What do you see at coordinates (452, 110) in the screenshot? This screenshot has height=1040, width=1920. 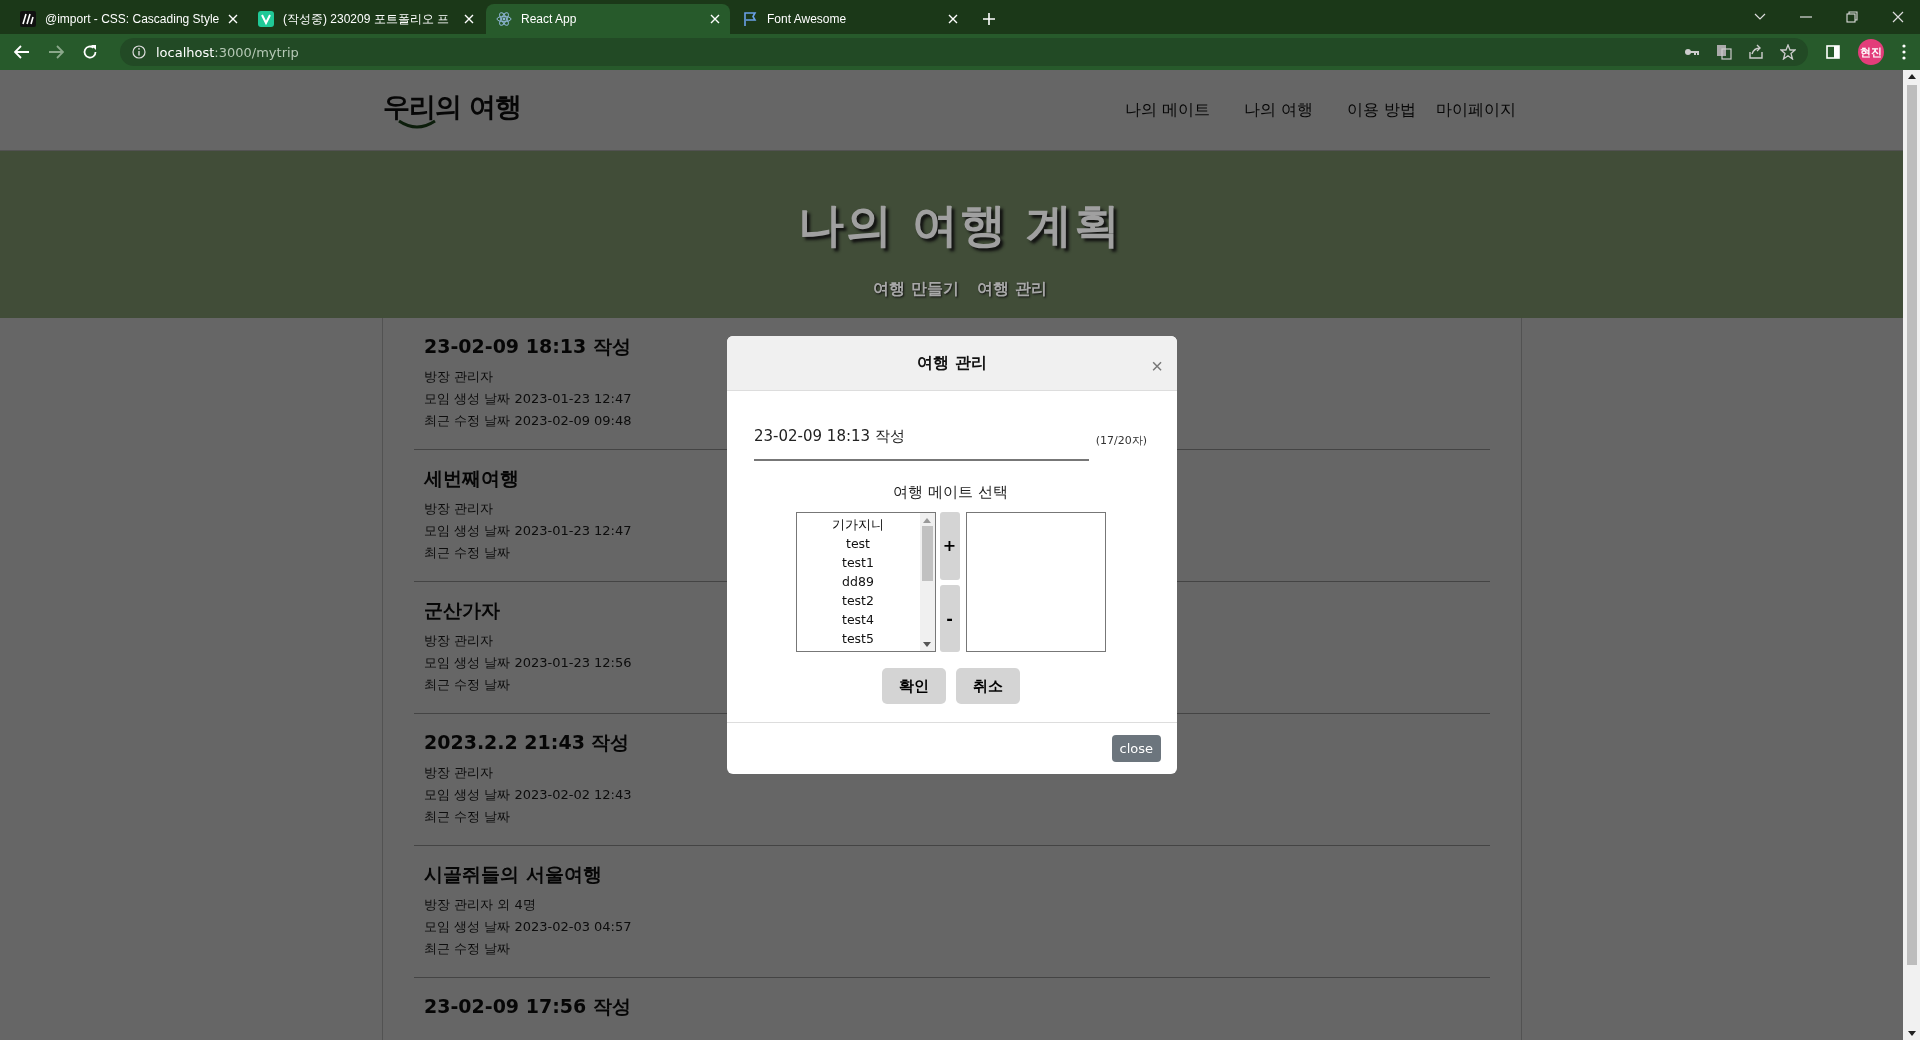 I see `site-logo: 우리의 여행` at bounding box center [452, 110].